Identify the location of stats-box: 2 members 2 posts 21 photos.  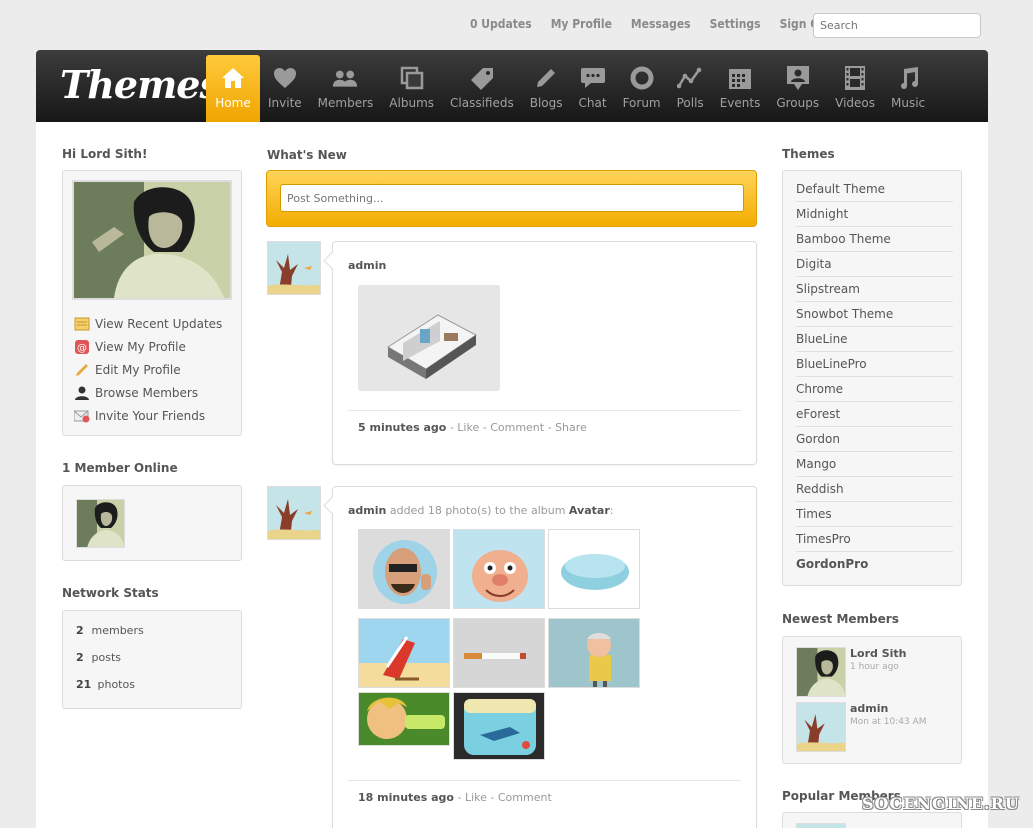
(152, 659).